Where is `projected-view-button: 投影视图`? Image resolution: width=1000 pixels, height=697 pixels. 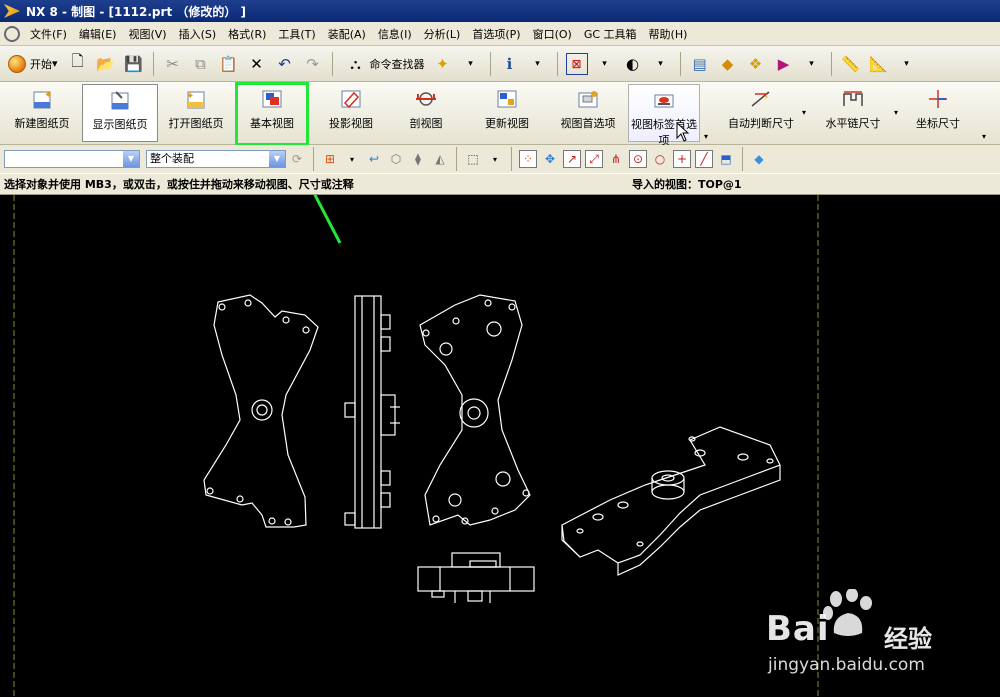
projected-view-button: 投影视图 is located at coordinates (351, 113).